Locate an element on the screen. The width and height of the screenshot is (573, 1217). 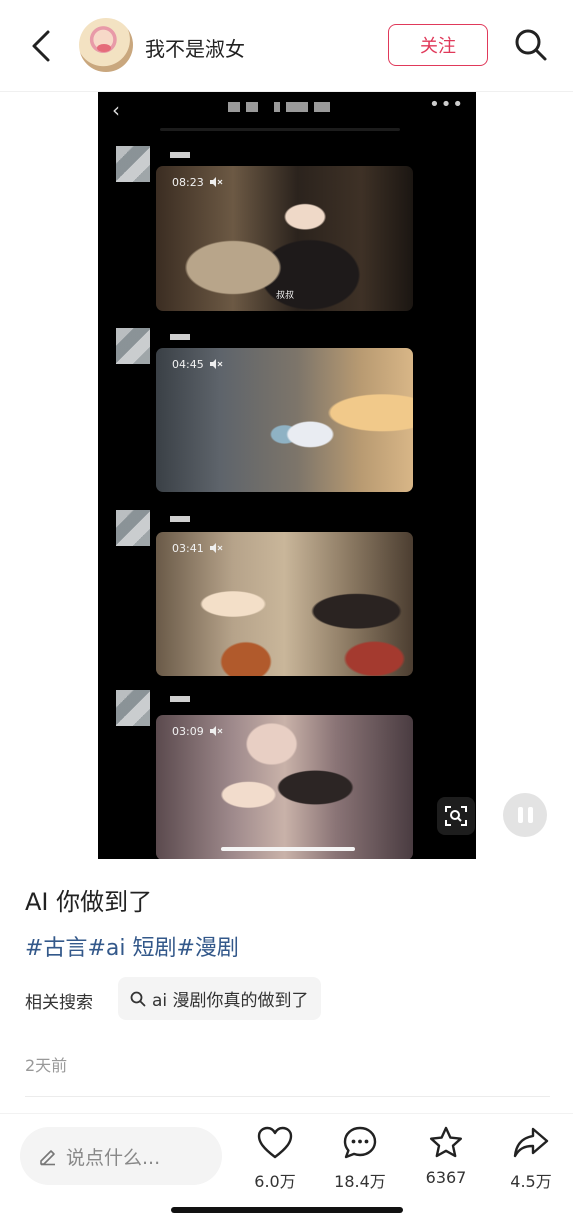
video-thumbnail: 04:45 is located at coordinates (284, 420).